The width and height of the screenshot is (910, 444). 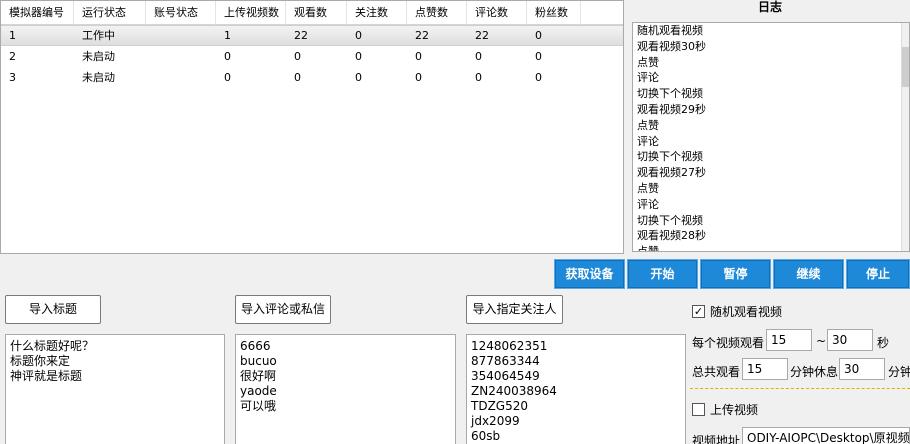 I want to click on column-header-account-status: 账号状态, so click(x=181, y=13).